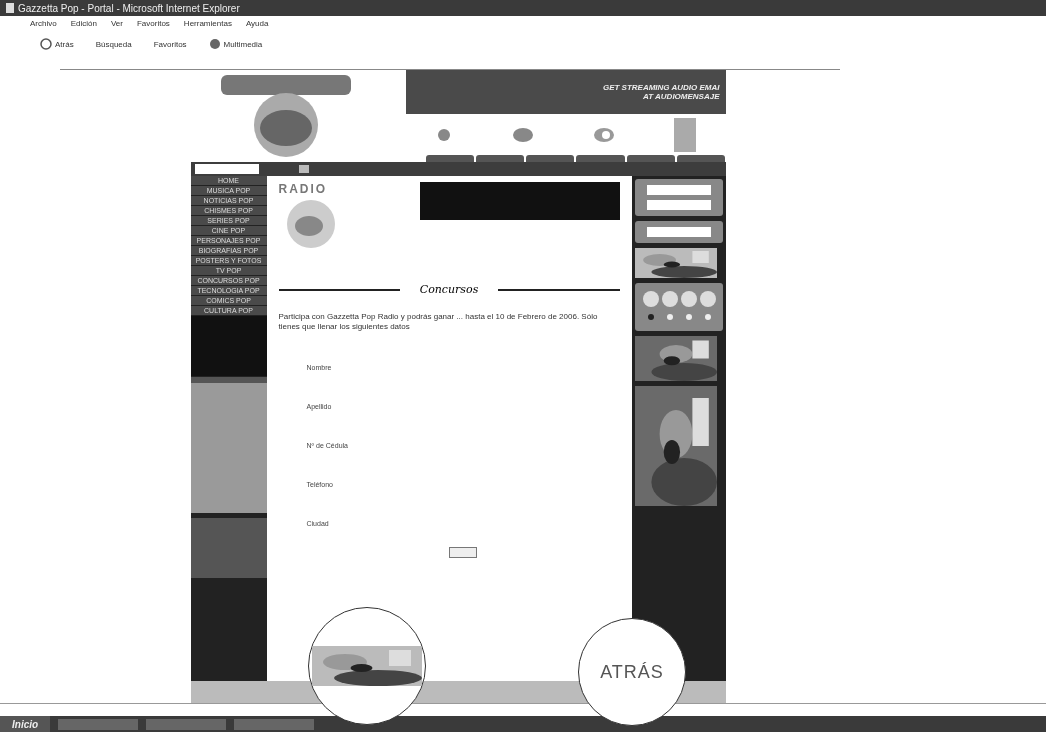  I want to click on disc-icon, so click(523, 134).